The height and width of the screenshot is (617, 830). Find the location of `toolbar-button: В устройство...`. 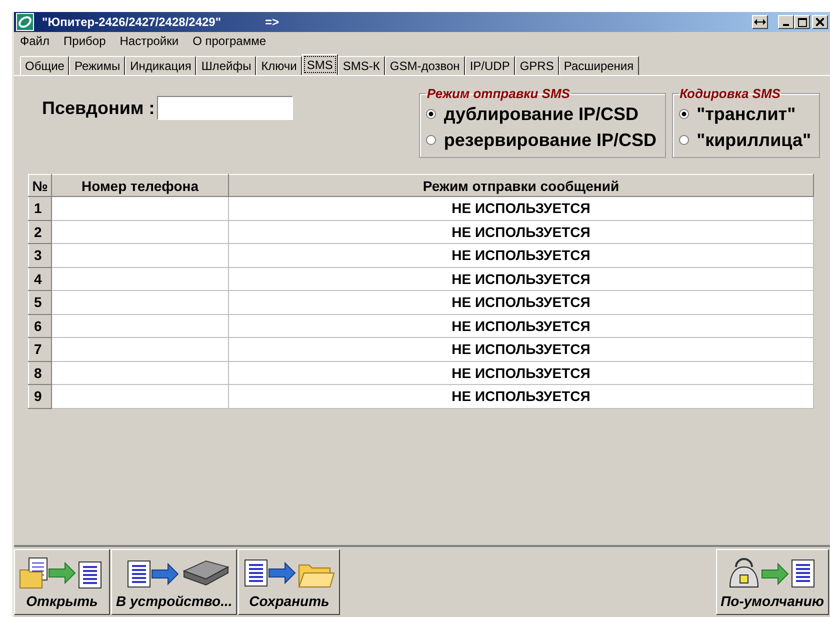

toolbar-button: В устройство... is located at coordinates (174, 582).